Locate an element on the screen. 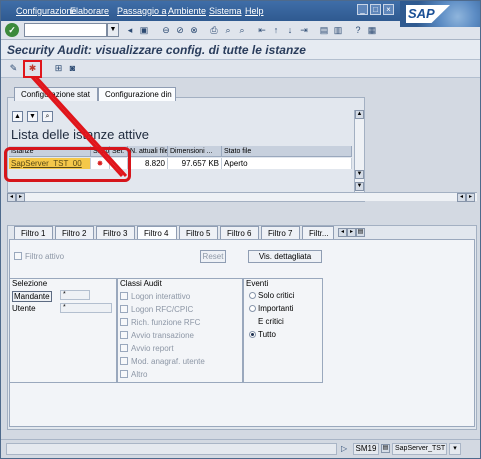 Image resolution: width=481 pixels, height=459 pixels. annotation-box is located at coordinates (32, 69).